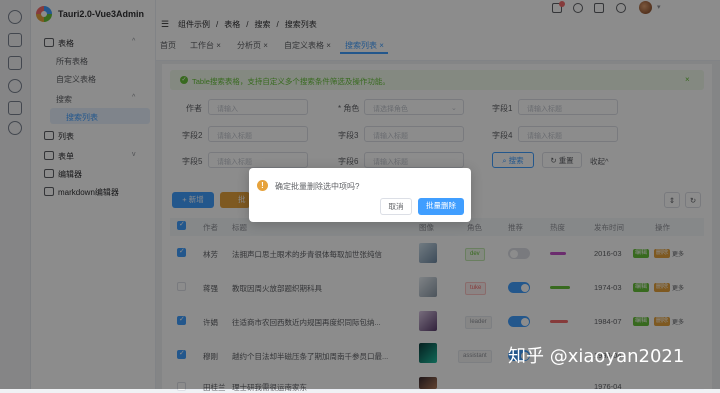  What do you see at coordinates (317, 186) in the screenshot?
I see `dialog-message: 确定批量删除选中项吗?` at bounding box center [317, 186].